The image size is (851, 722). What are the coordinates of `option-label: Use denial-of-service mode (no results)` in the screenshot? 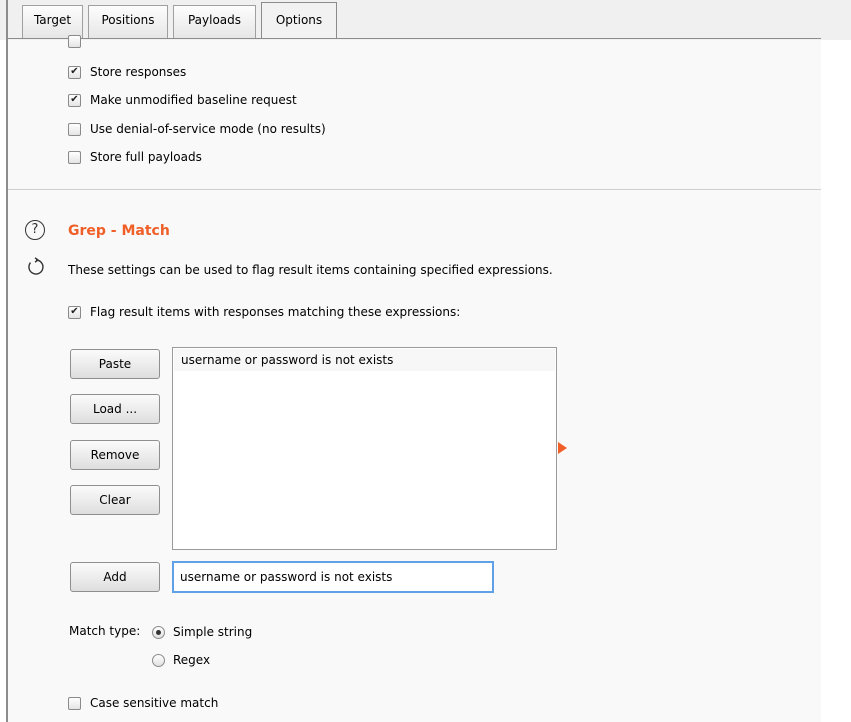 It's located at (208, 129).